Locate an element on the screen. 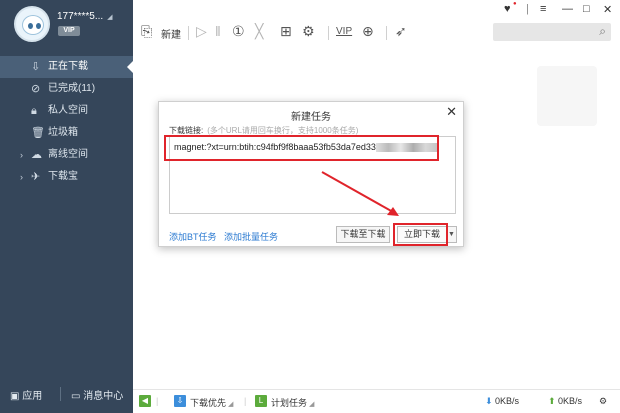  coin-icon: ⊕ is located at coordinates (368, 31).